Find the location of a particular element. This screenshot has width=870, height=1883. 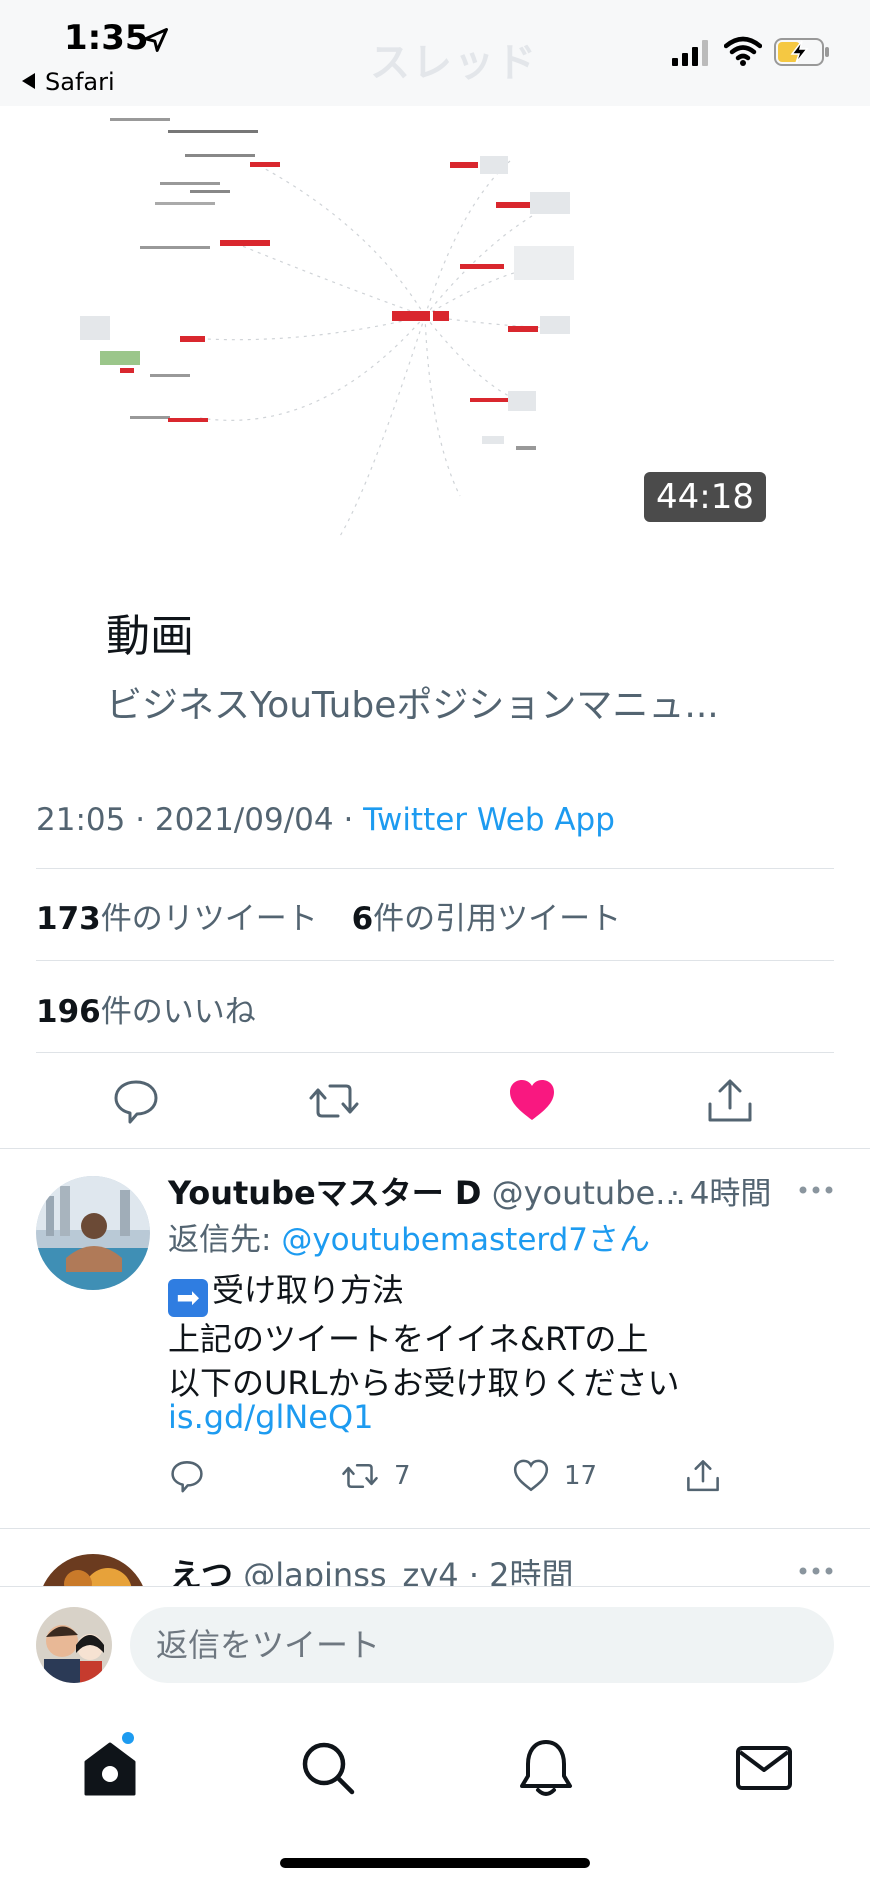

home-notification-dot is located at coordinates (128, 1738).